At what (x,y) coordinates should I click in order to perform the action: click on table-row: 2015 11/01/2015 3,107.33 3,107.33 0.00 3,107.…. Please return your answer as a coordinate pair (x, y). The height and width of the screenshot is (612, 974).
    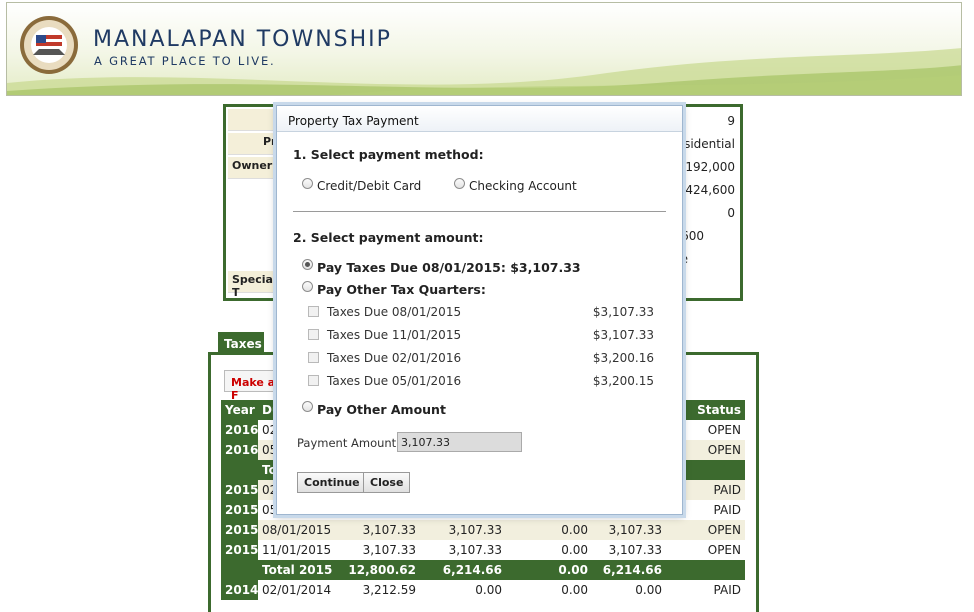
    Looking at the image, I should click on (483, 550).